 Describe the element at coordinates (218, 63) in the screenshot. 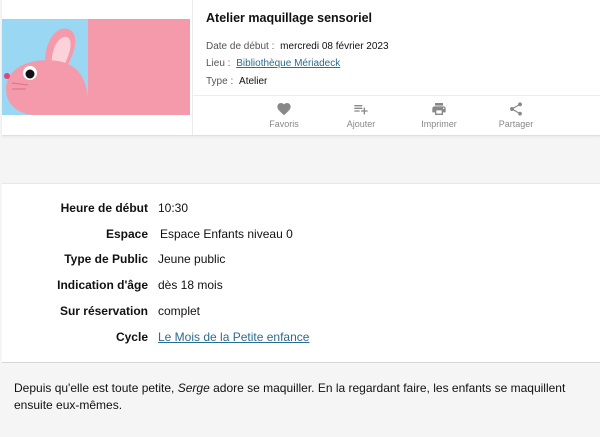

I see `location-label: Lieu :` at that location.